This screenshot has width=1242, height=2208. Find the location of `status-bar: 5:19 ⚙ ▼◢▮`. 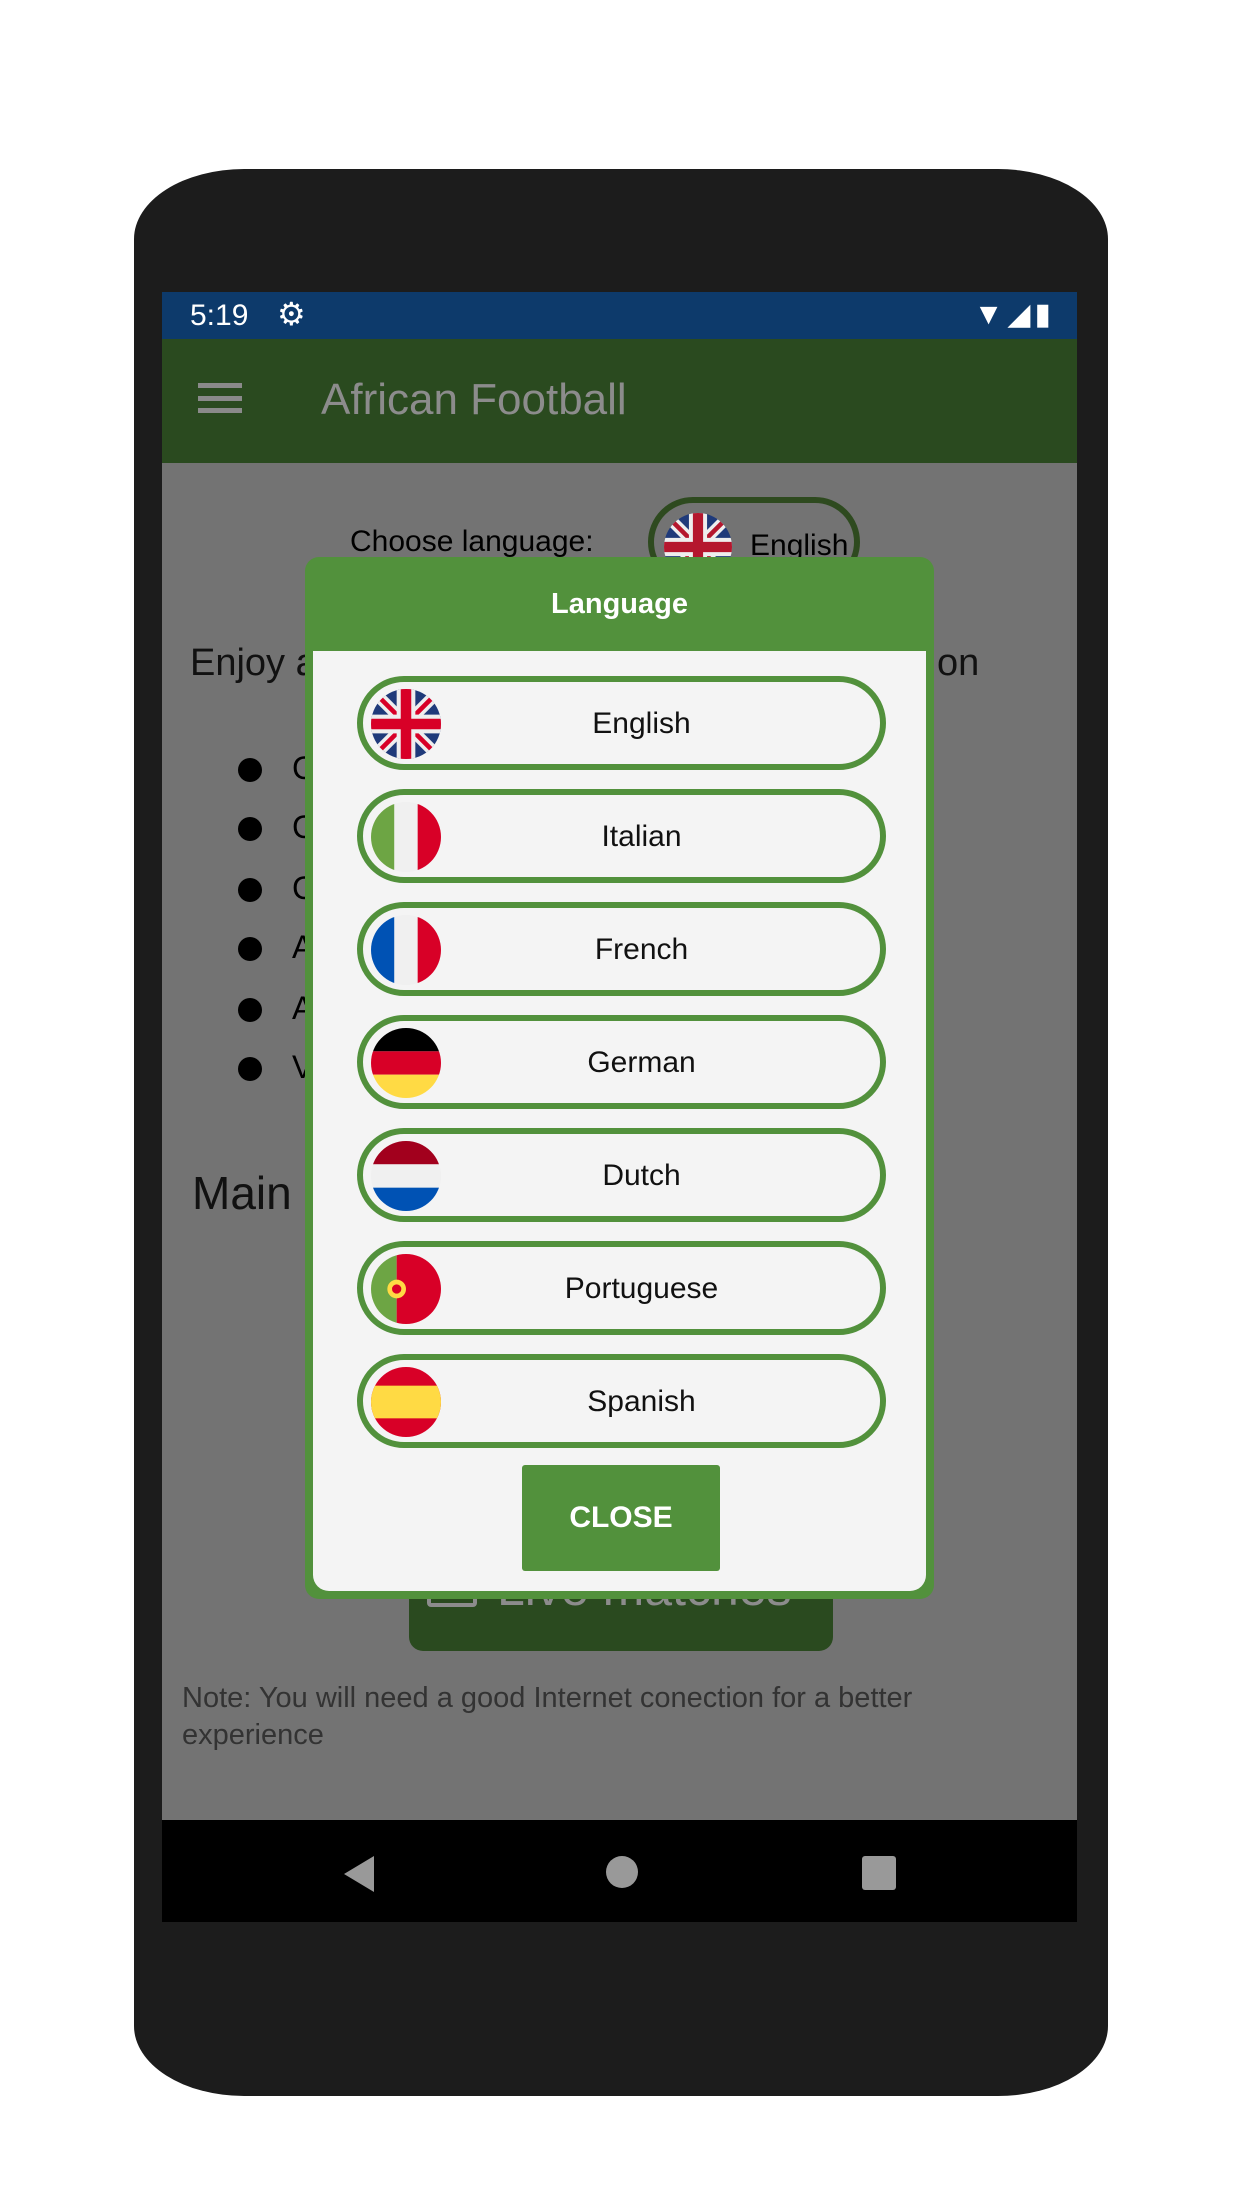

status-bar: 5:19 ⚙ ▼◢▮ is located at coordinates (619, 315).